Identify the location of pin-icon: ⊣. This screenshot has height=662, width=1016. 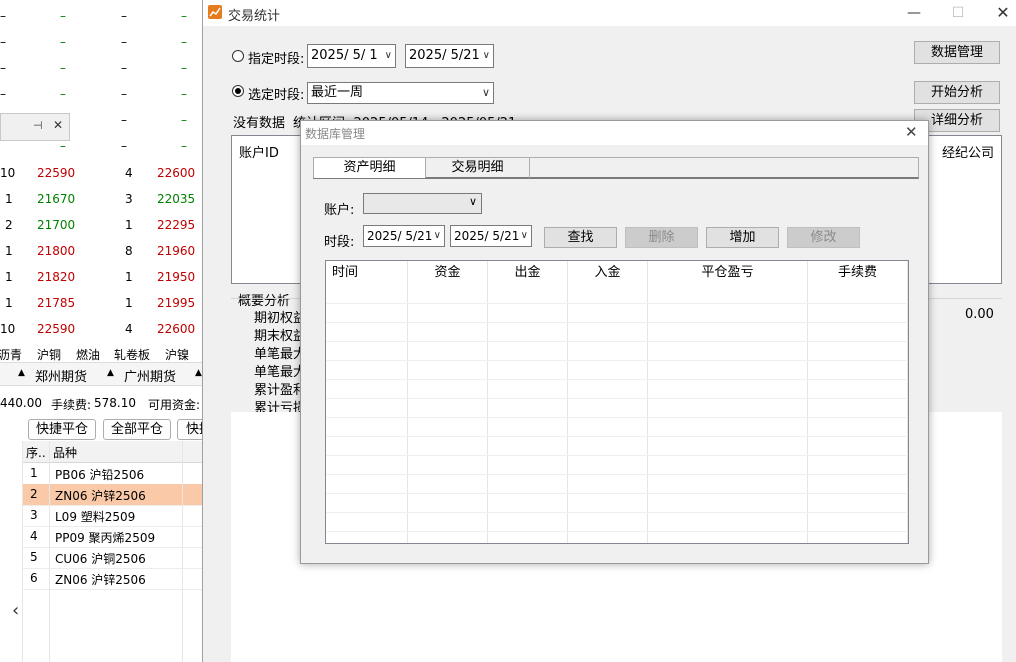
(38, 125).